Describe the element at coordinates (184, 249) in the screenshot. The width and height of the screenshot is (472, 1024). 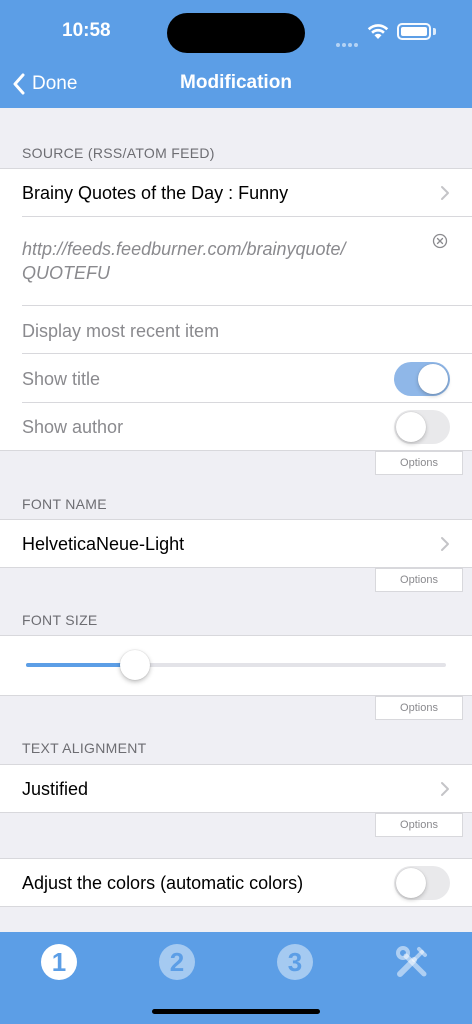
I see `feed-url-line-1: http://feeds.feedburner.com/brainyquote/` at that location.